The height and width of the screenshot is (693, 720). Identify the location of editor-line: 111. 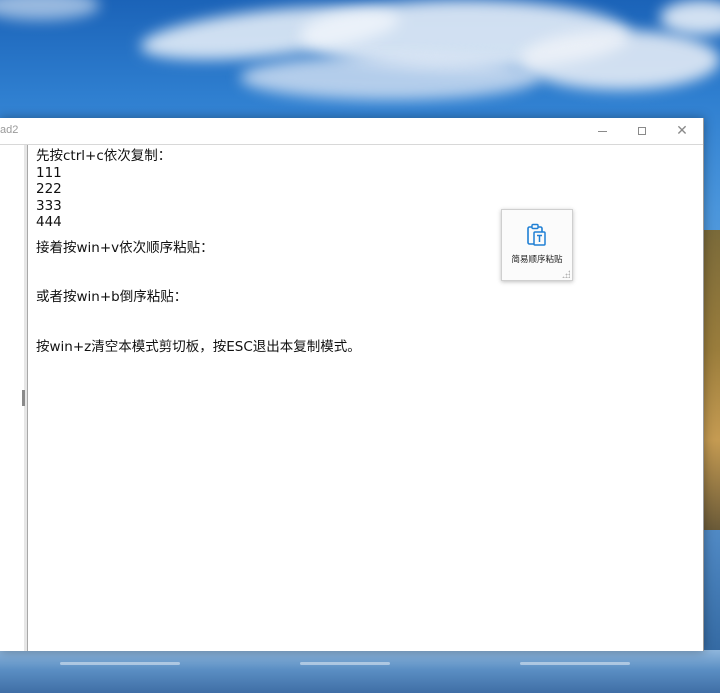
(49, 172).